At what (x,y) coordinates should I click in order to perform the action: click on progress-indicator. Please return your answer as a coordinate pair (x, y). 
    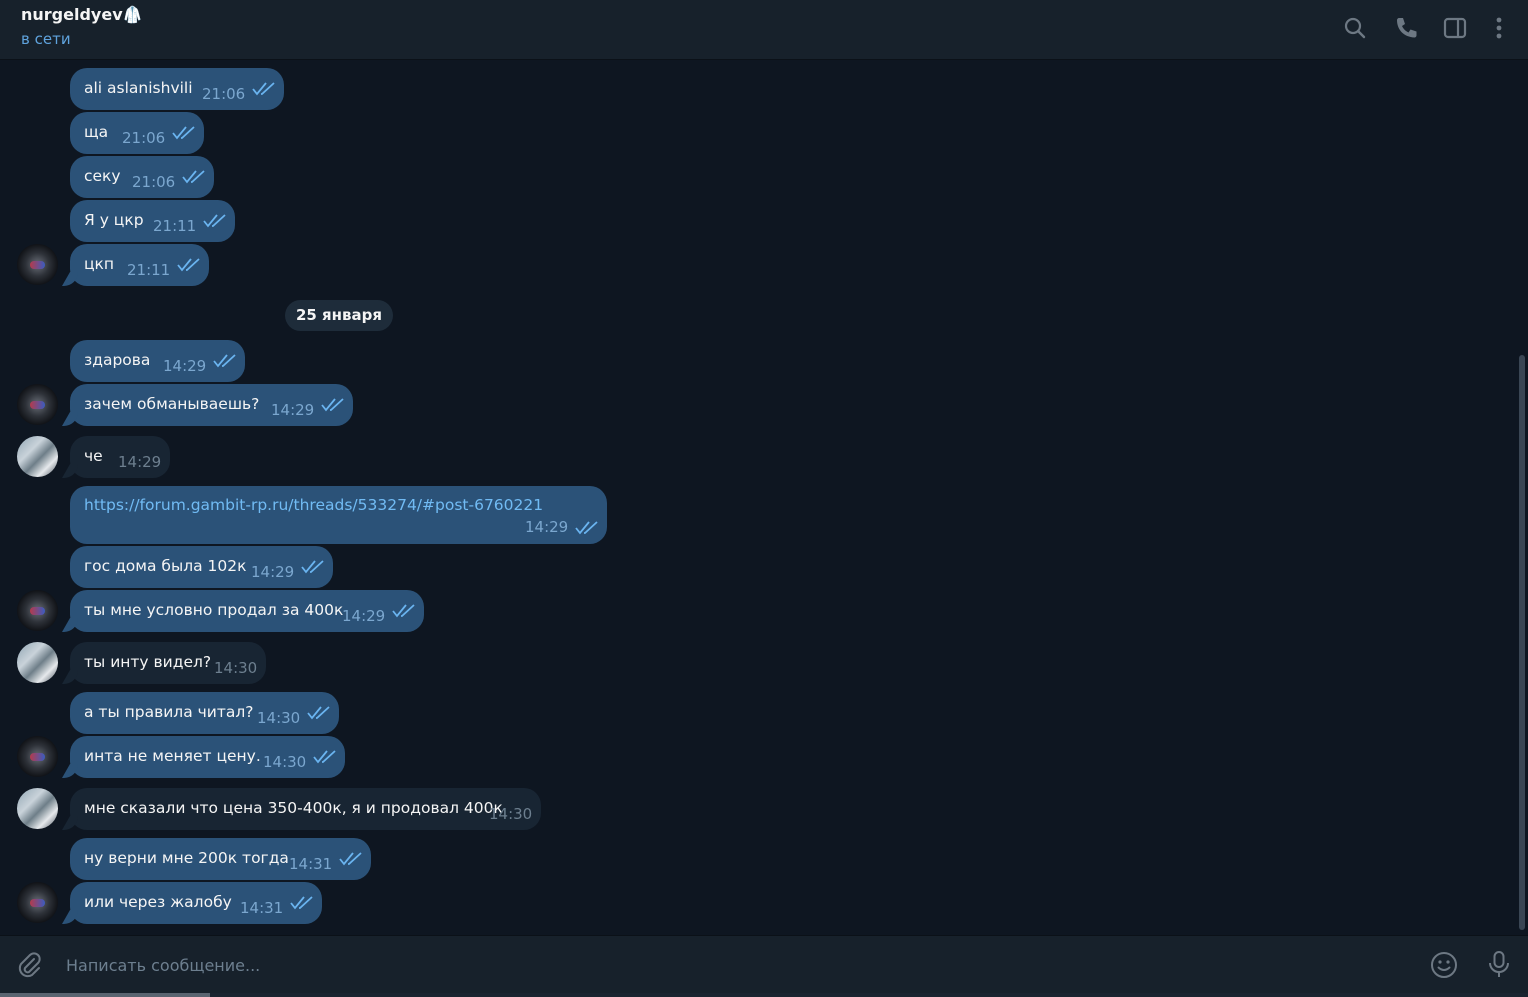
    Looking at the image, I should click on (105, 995).